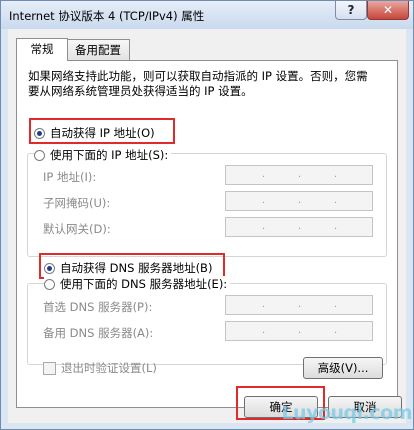  I want to click on default-gateway-label: 默认网关(D):, so click(77, 229).